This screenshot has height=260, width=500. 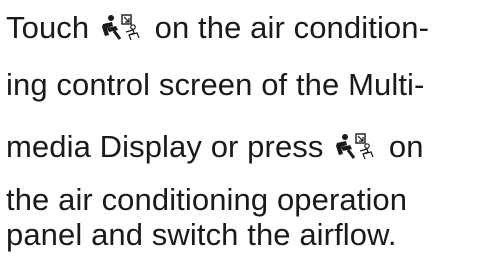 I want to click on line-1-text-before: Touch, so click(x=52, y=27).